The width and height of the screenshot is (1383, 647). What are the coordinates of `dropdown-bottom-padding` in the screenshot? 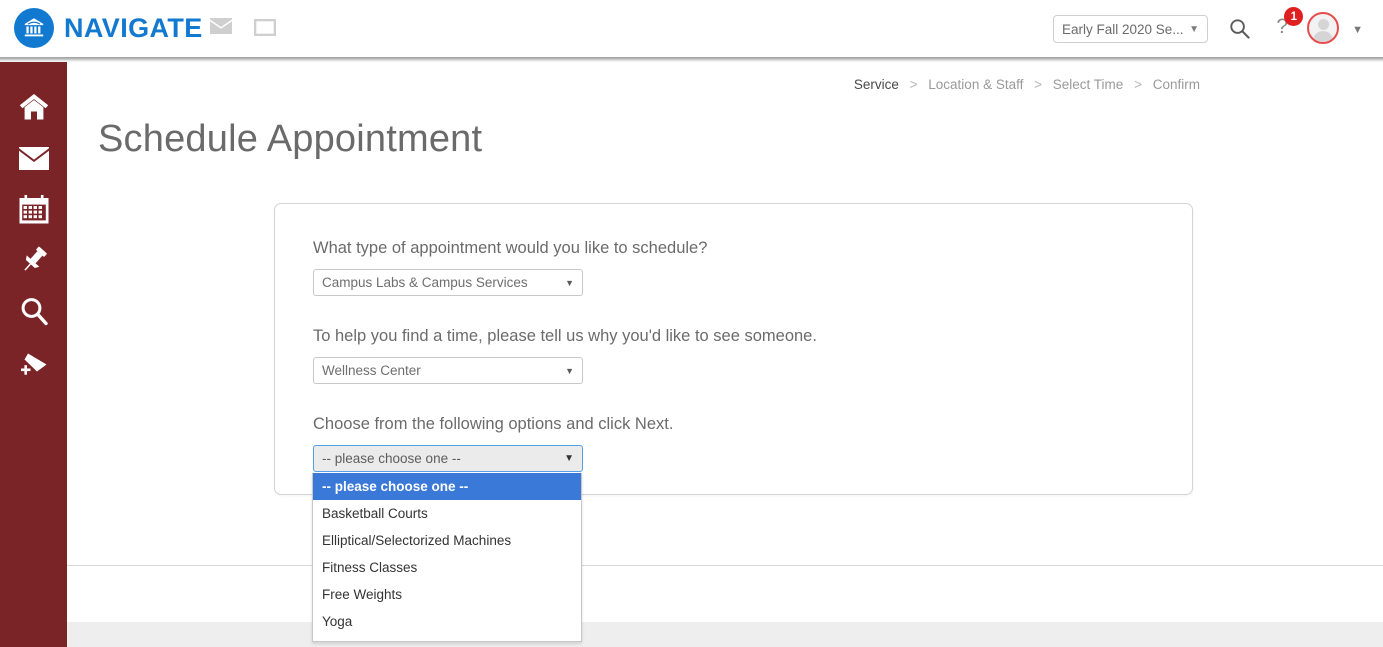 It's located at (447, 638).